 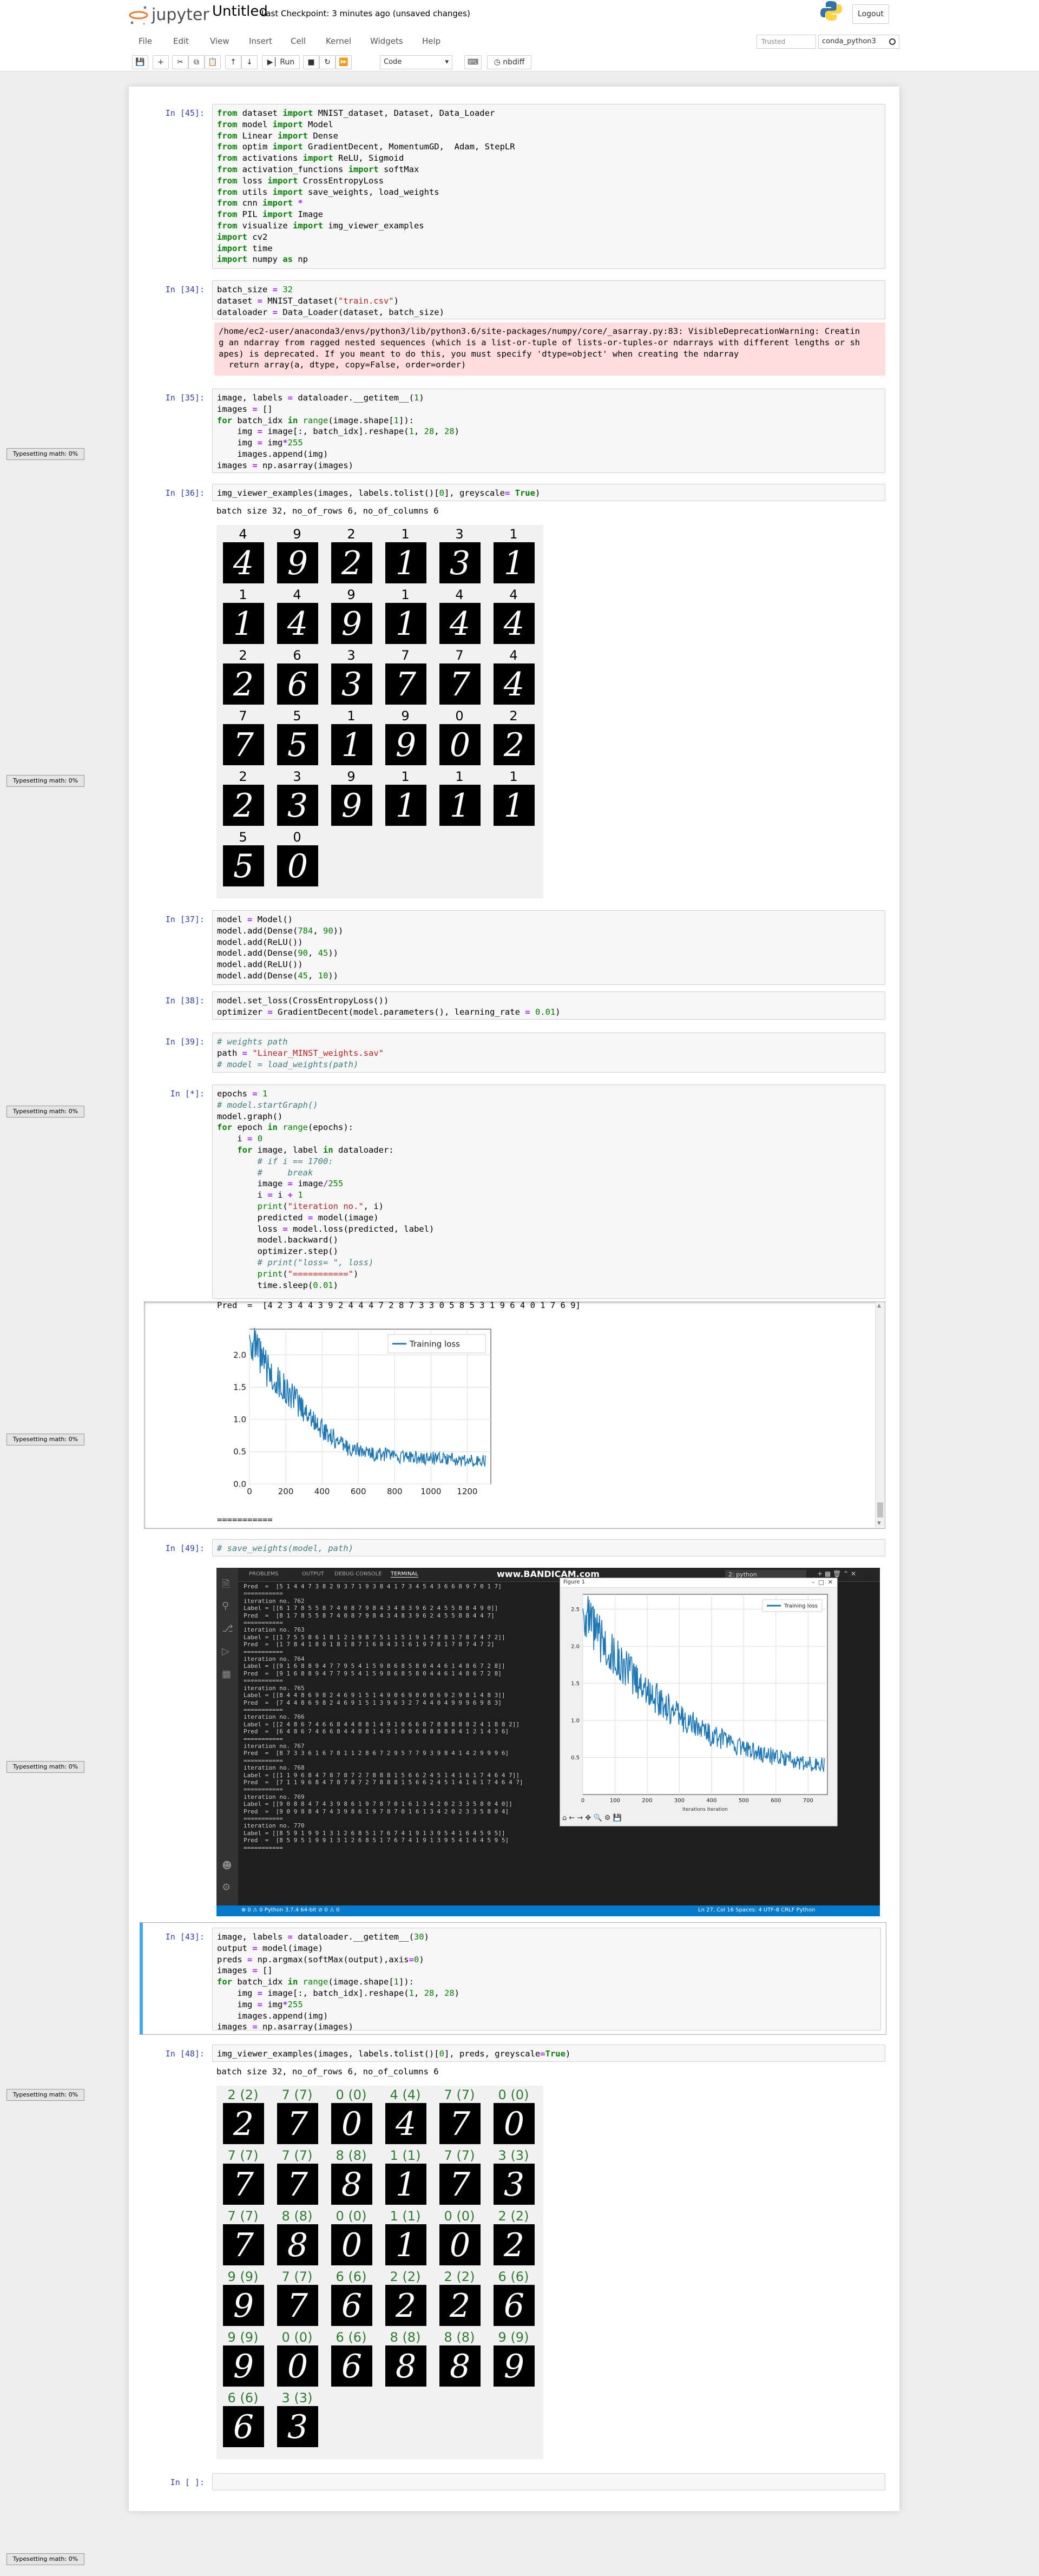 I want to click on menu-cell: Cell, so click(x=298, y=41).